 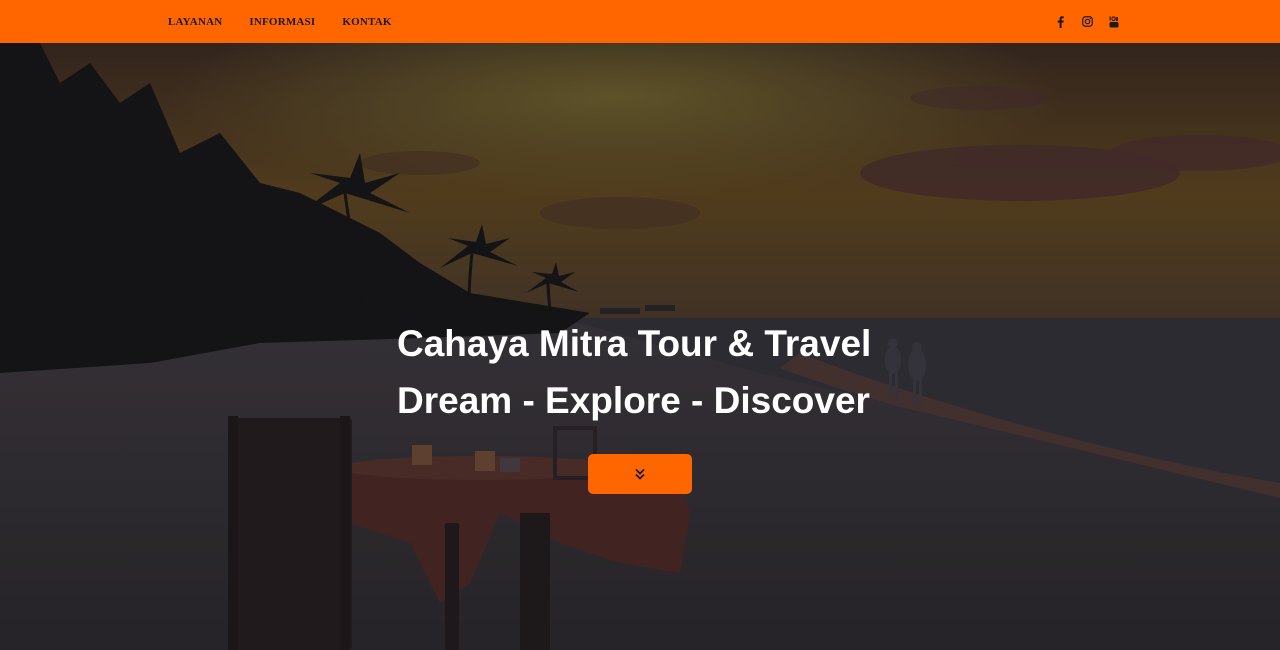 I want to click on double-chevron-down-icon, so click(x=640, y=474).